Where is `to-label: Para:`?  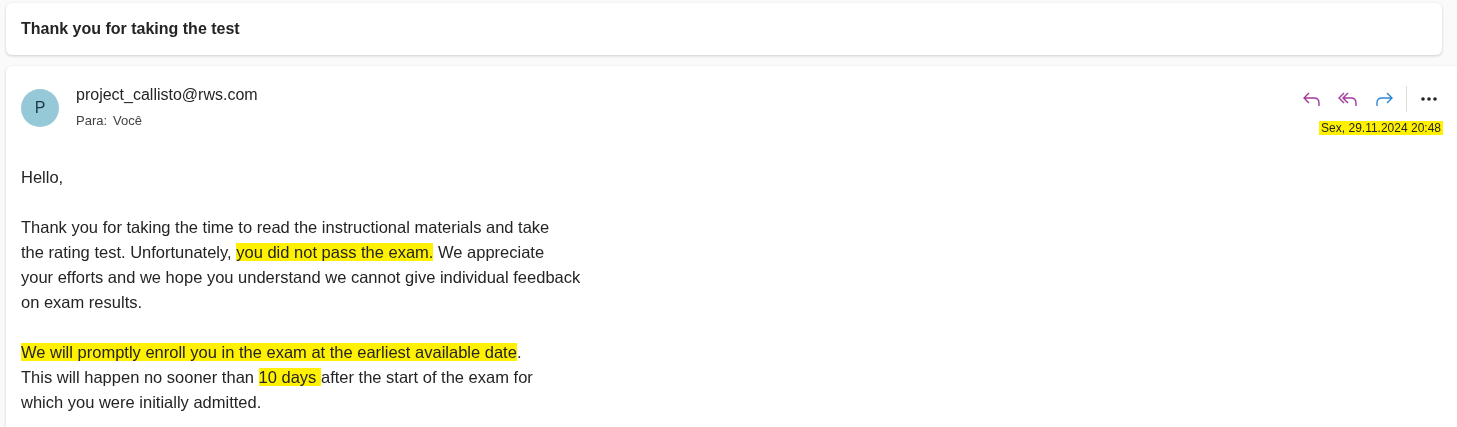 to-label: Para: is located at coordinates (92, 120).